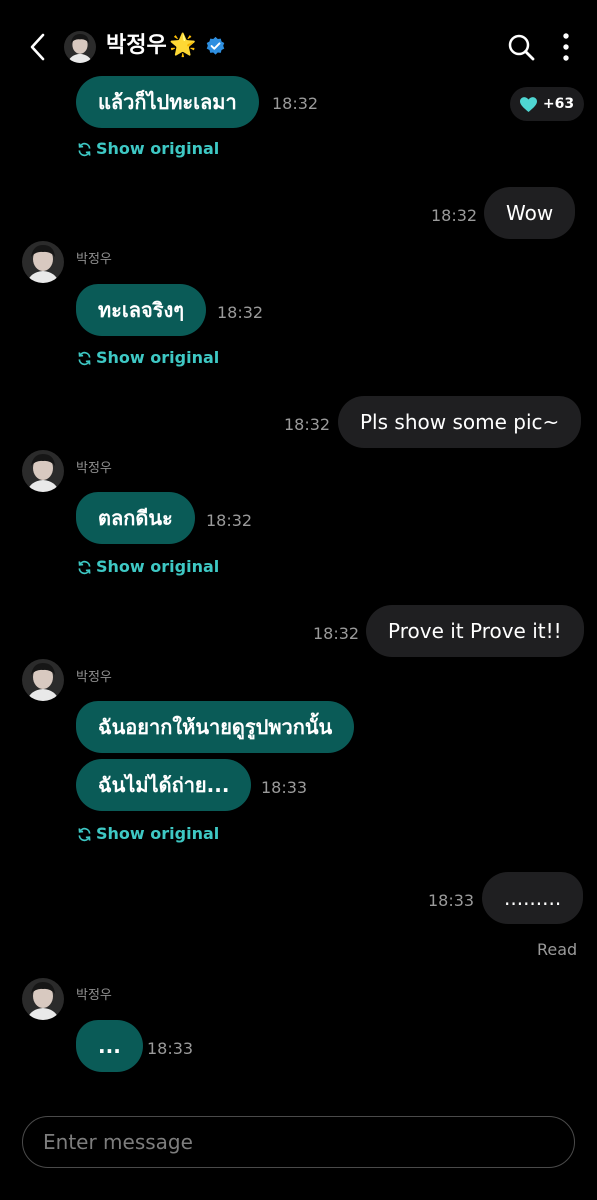 The height and width of the screenshot is (1200, 597). I want to click on search-button, so click(521, 47).